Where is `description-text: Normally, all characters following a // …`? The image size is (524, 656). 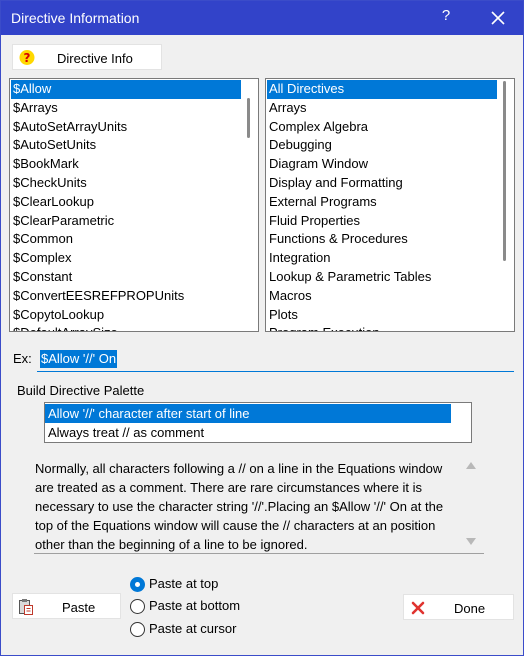
description-text: Normally, all characters following a // … is located at coordinates (239, 506).